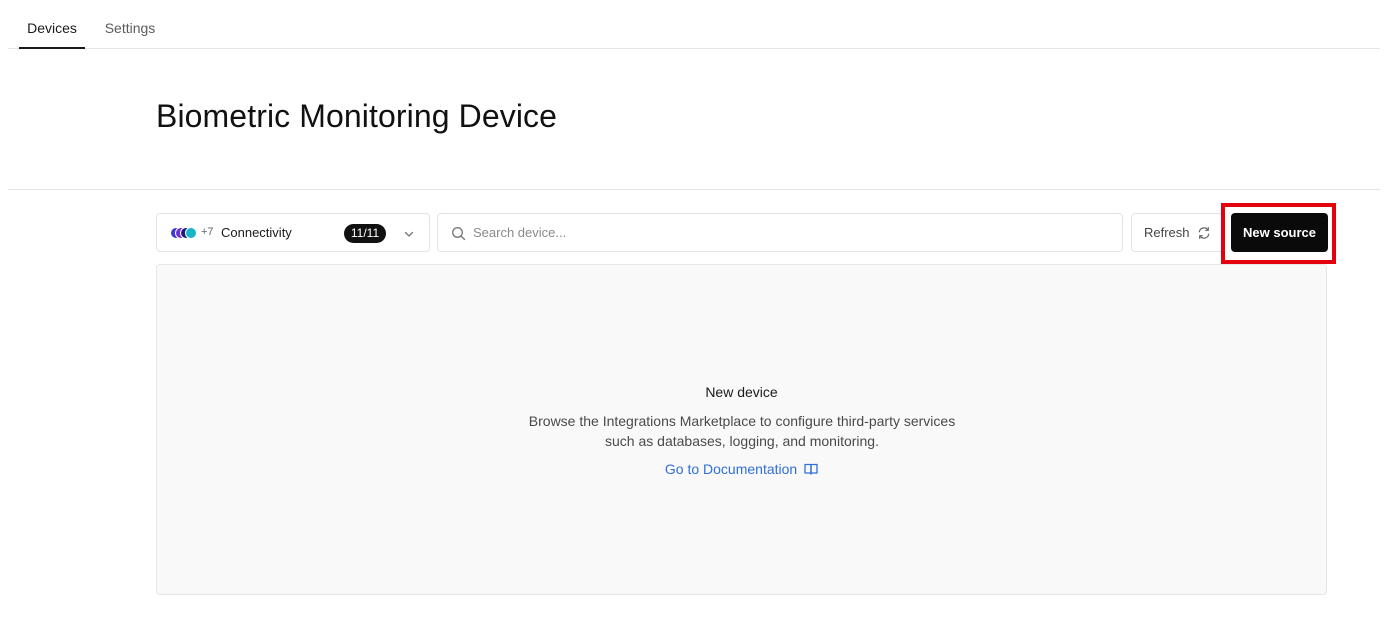  I want to click on filter-label: Connectivity, so click(256, 232).